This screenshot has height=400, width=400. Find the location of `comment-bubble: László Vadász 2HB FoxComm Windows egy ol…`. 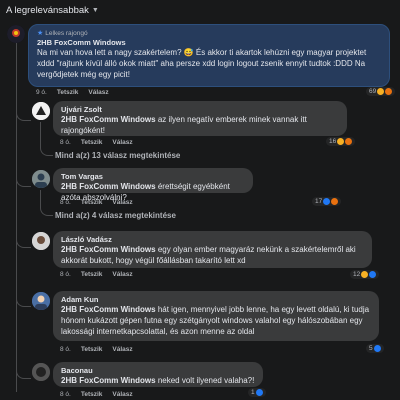

comment-bubble: László Vadász 2HB FoxComm Windows egy ol… is located at coordinates (212, 249).